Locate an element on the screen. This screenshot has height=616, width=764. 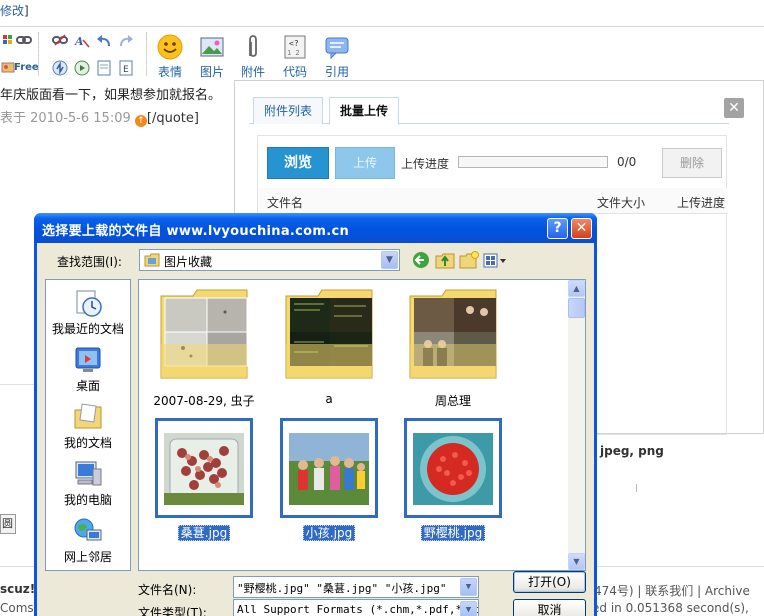
view-menu-icon is located at coordinates (495, 260).